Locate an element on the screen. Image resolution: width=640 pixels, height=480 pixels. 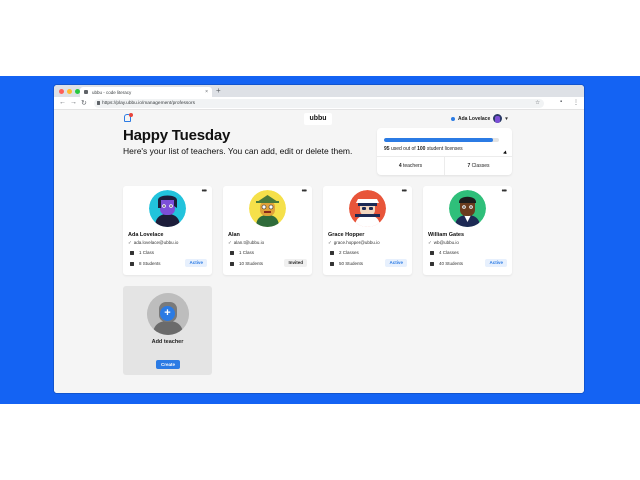
teacher-students: 40 Students is located at coordinates (451, 263).